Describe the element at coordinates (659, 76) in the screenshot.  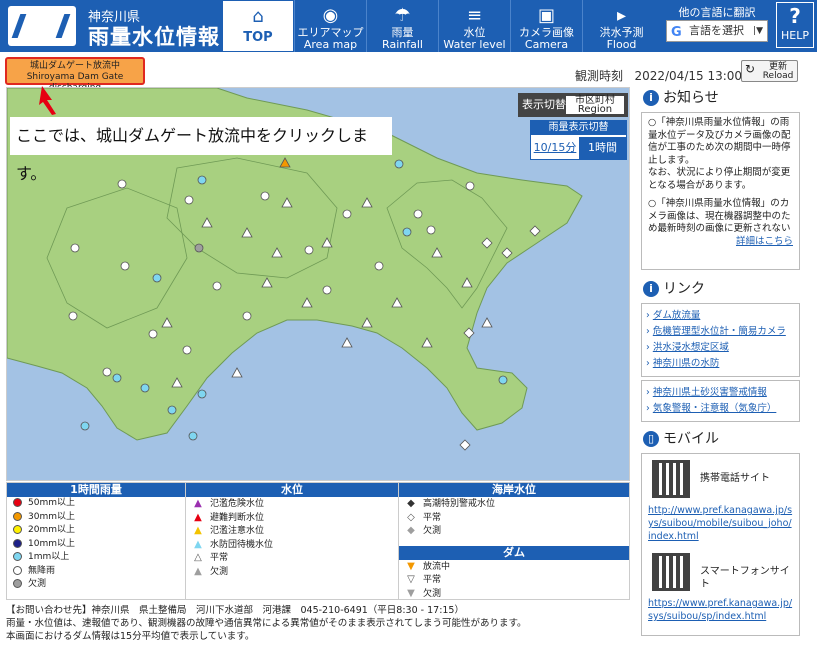
I see `observation-time: 観測時刻 2022/04/15 13:00` at that location.